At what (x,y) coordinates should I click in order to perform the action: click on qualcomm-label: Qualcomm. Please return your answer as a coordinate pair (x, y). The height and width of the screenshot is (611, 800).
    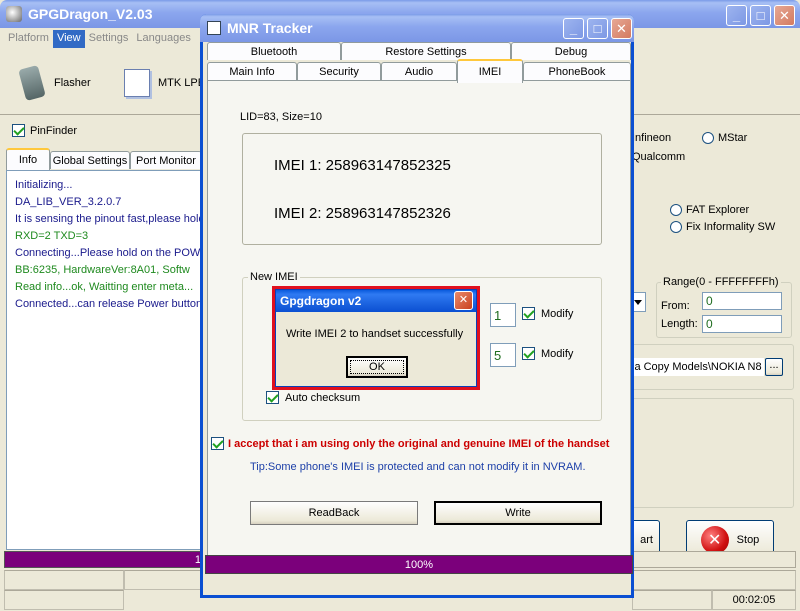
    Looking at the image, I should click on (659, 157).